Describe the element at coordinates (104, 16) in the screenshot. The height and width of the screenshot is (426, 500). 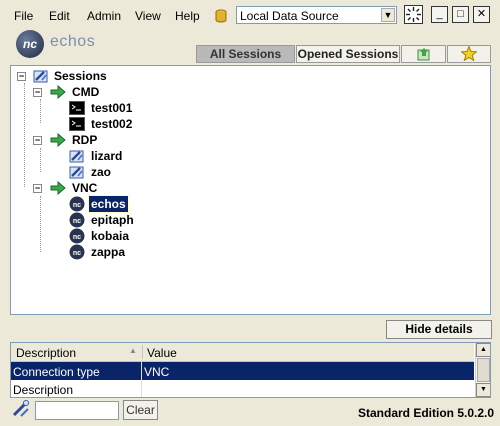
I see `menu-admin: Admin` at that location.